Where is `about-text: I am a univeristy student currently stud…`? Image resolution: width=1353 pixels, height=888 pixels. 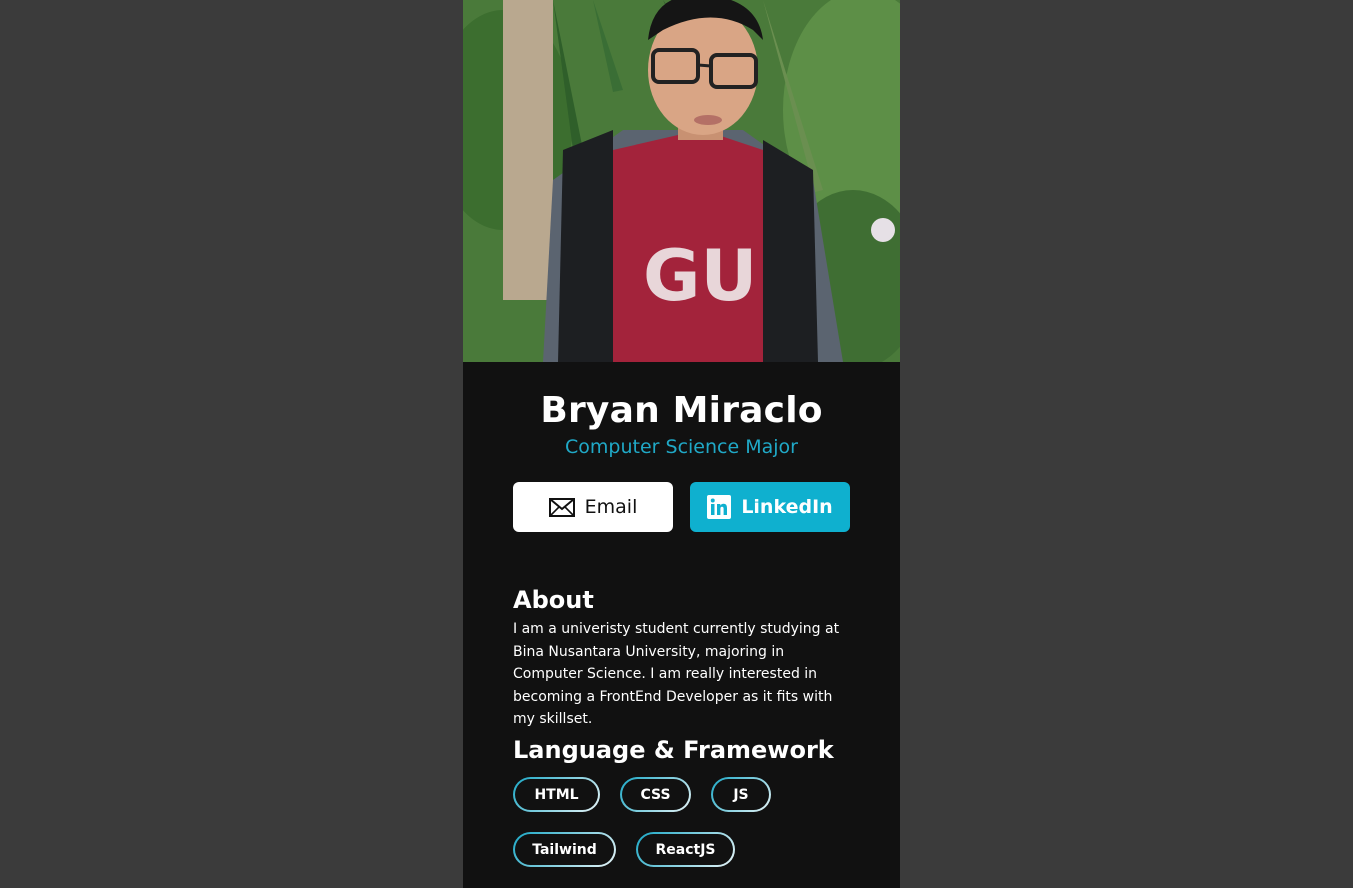 about-text: I am a univeristy student currently stud… is located at coordinates (676, 674).